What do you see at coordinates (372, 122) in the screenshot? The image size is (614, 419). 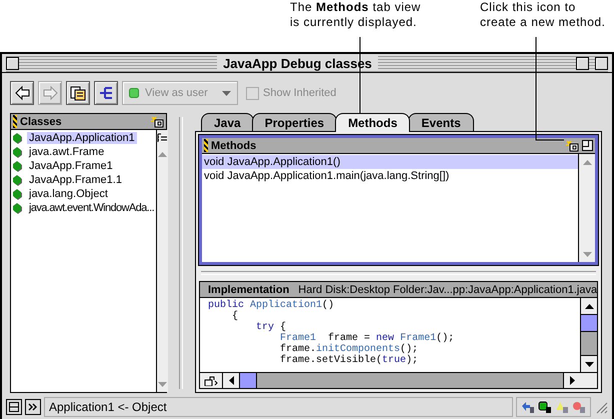 I see `tab: Methods` at bounding box center [372, 122].